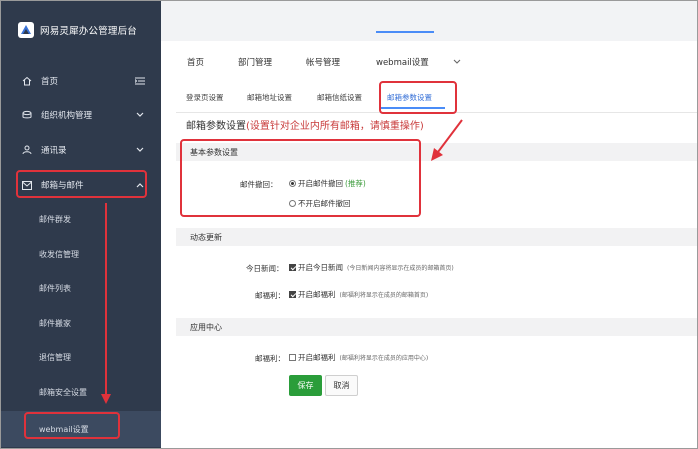 Image resolution: width=698 pixels, height=449 pixels. What do you see at coordinates (81, 392) in the screenshot?
I see `sidebar-subitem-security: 邮箱安全设置` at bounding box center [81, 392].